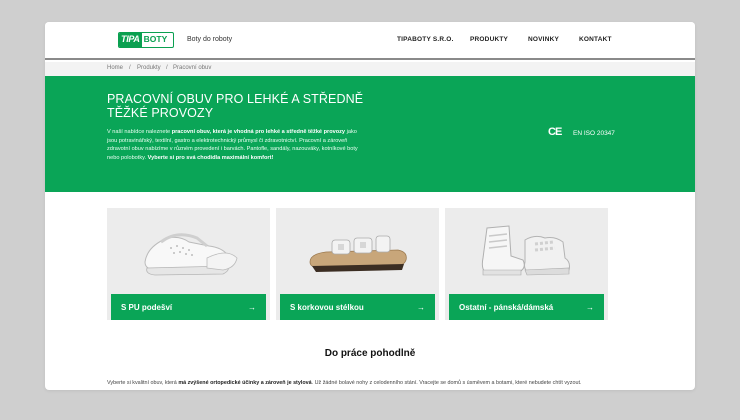 The height and width of the screenshot is (420, 740). I want to click on category-card-pu-sole: S PU podešví →, so click(188, 264).